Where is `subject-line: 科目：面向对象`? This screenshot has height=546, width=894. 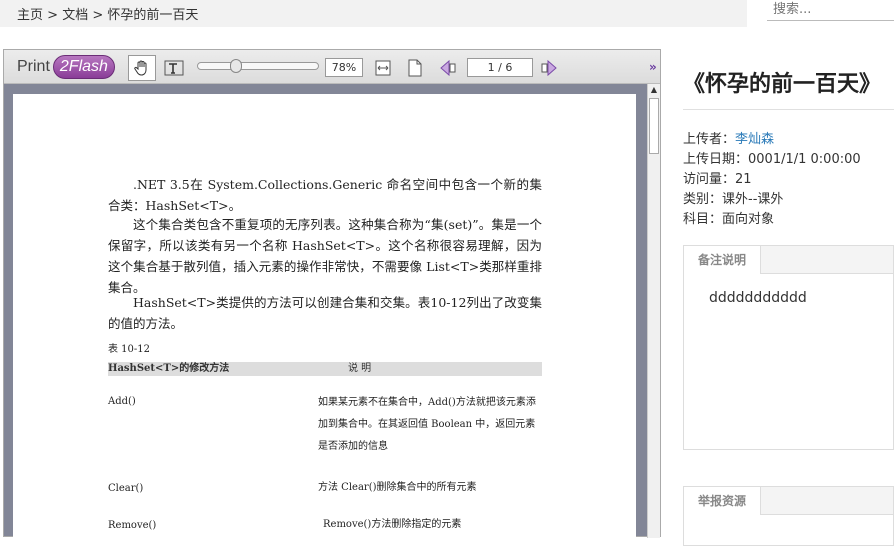 subject-line: 科目：面向对象 is located at coordinates (728, 217).